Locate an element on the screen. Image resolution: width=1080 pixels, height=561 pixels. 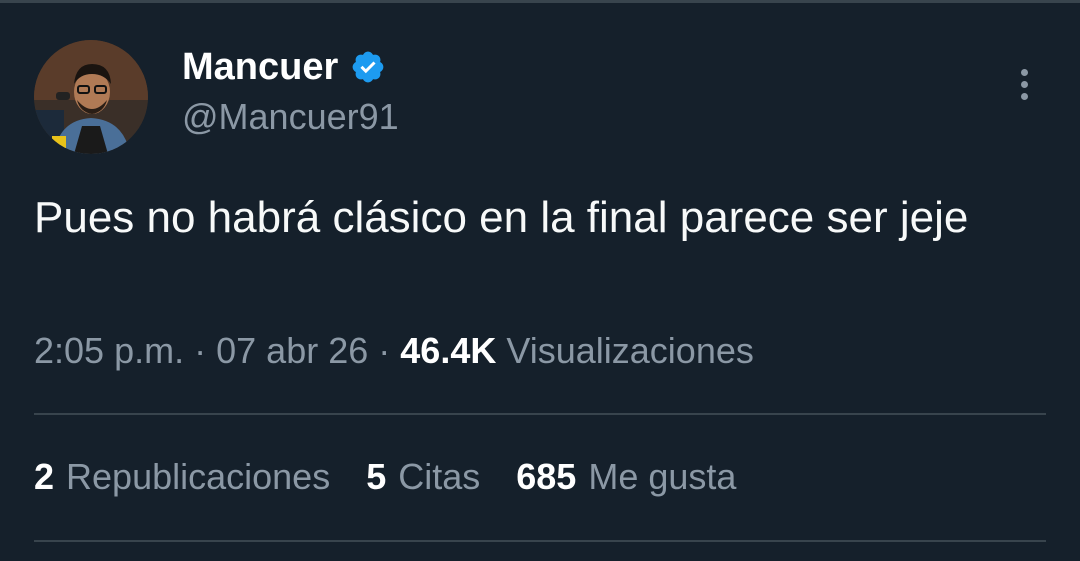
tweet-time: 2:05 p.m. is located at coordinates (109, 350).